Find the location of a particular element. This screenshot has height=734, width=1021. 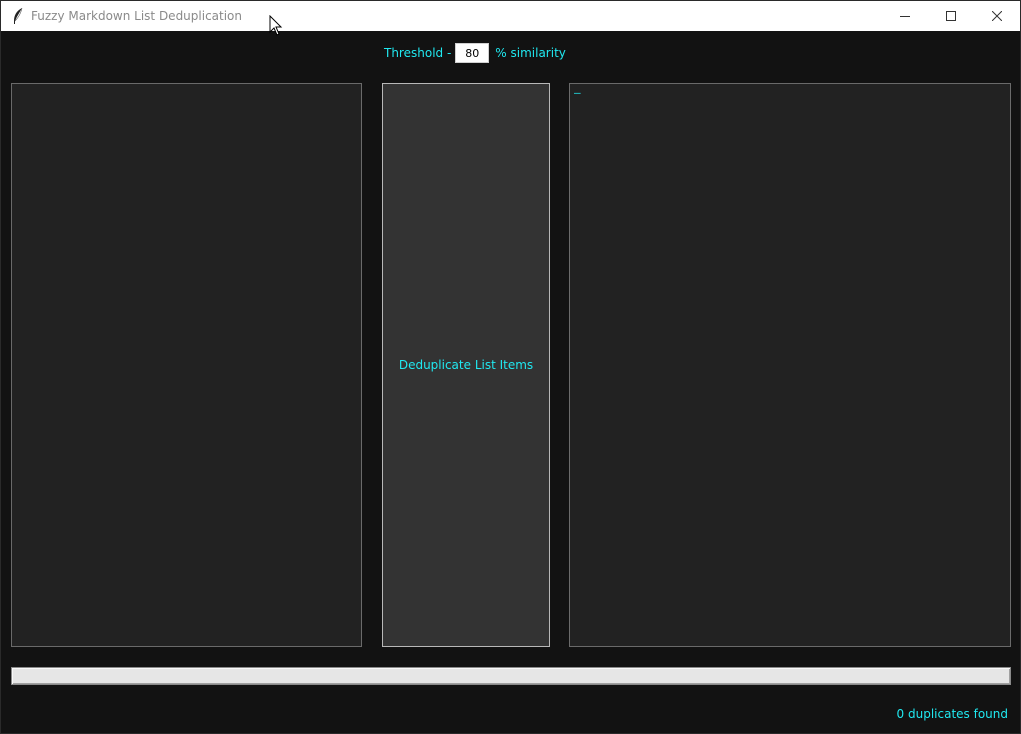

close-button is located at coordinates (997, 16).